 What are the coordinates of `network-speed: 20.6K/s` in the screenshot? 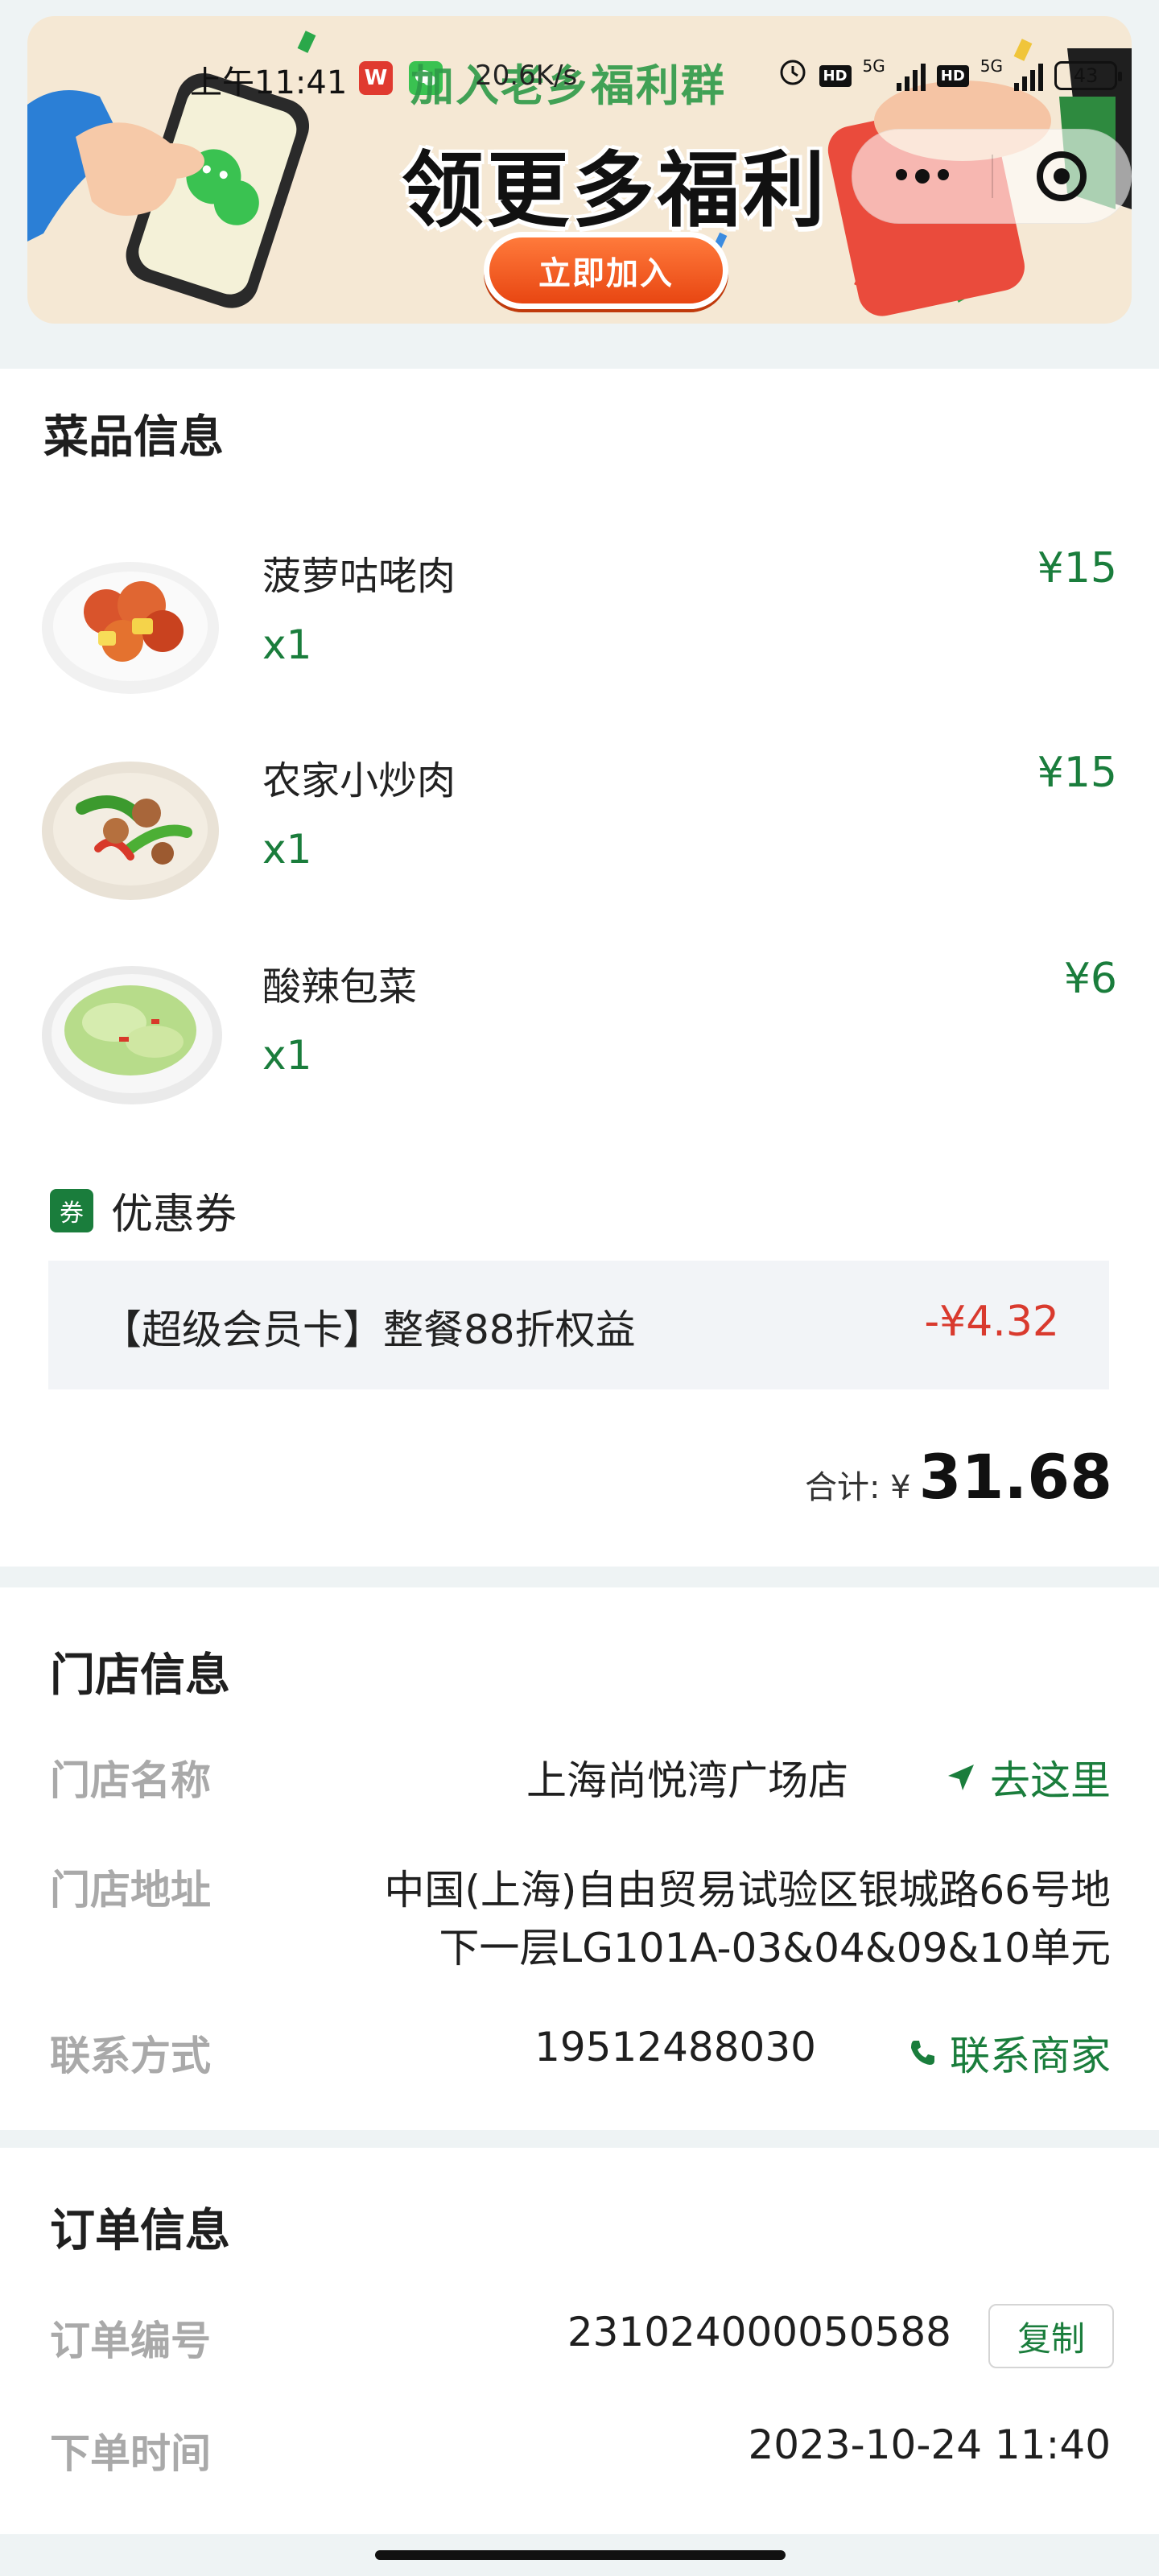 It's located at (526, 76).